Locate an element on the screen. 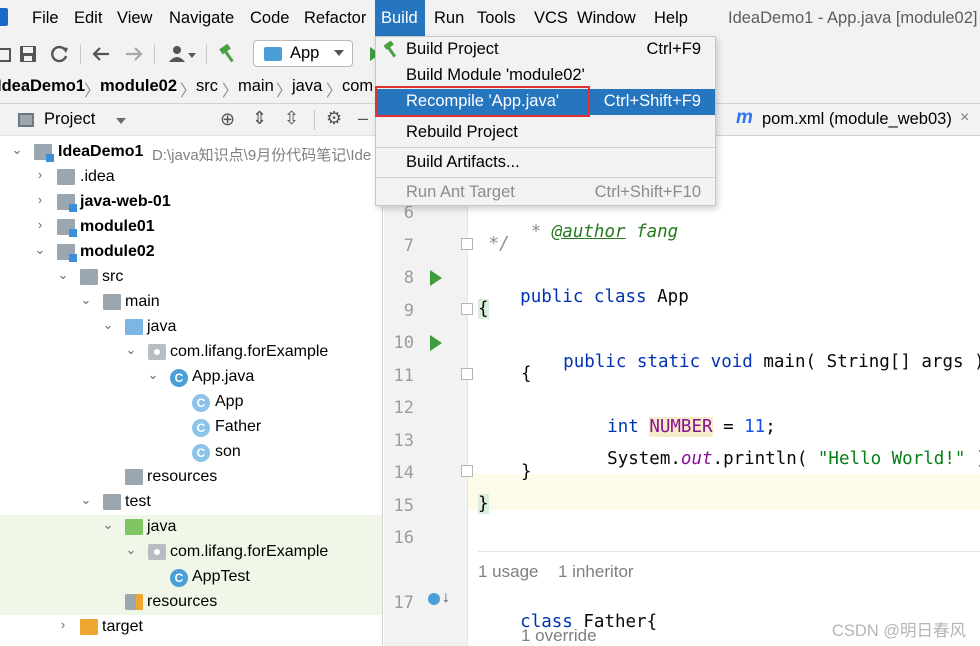  breadcrumb-item: main is located at coordinates (256, 86).